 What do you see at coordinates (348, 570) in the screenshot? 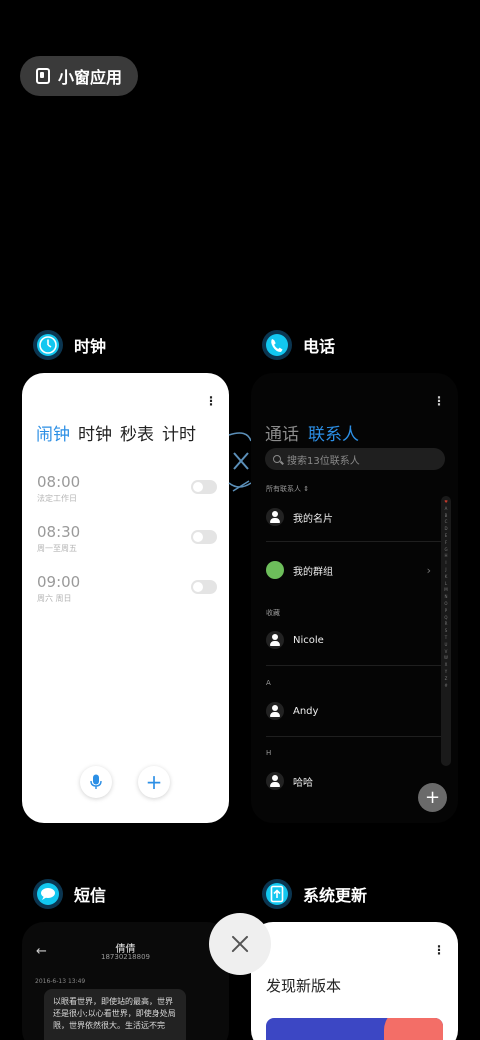
I see `my-groups-row: 我的群组 ›` at bounding box center [348, 570].